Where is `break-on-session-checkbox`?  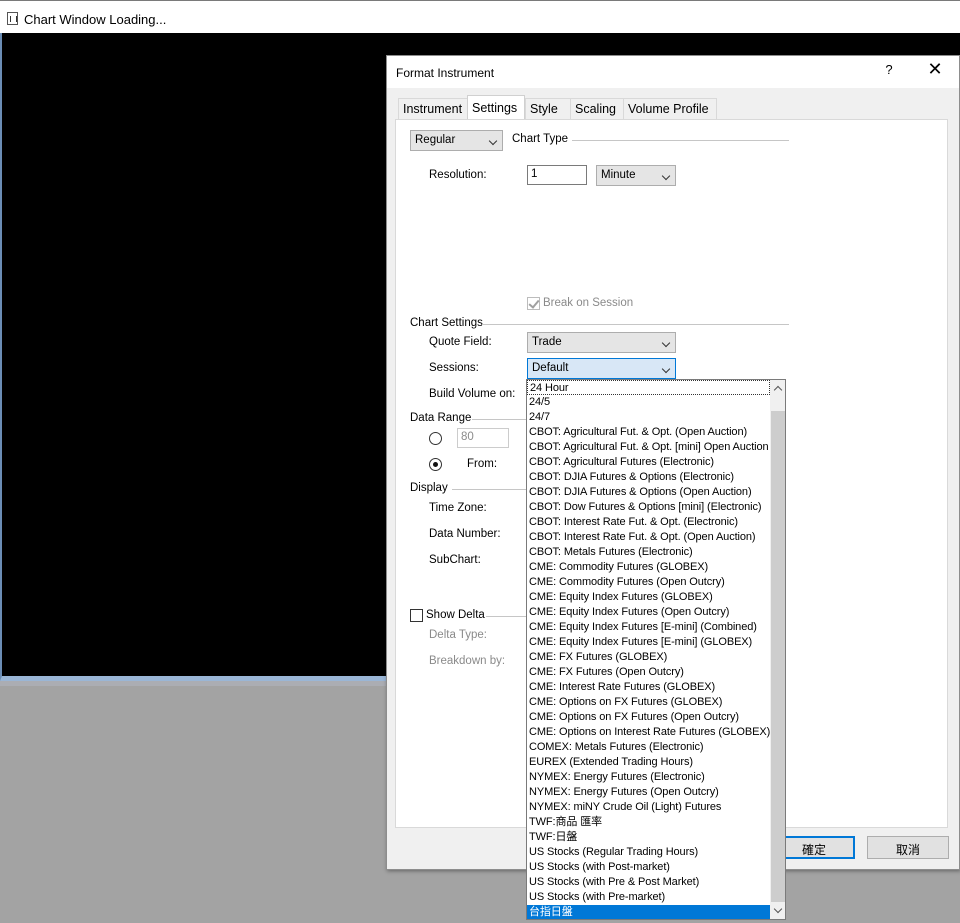
break-on-session-checkbox is located at coordinates (533, 303).